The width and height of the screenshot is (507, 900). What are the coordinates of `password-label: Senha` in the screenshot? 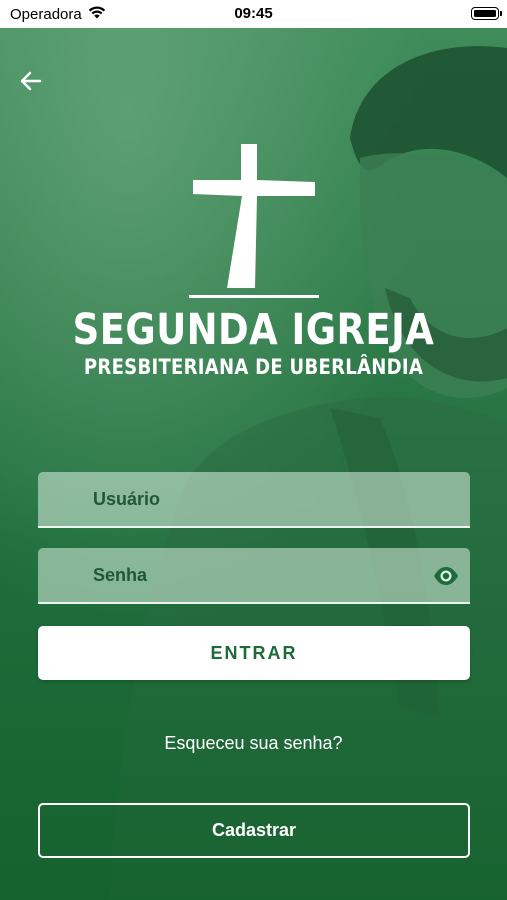 It's located at (120, 575).